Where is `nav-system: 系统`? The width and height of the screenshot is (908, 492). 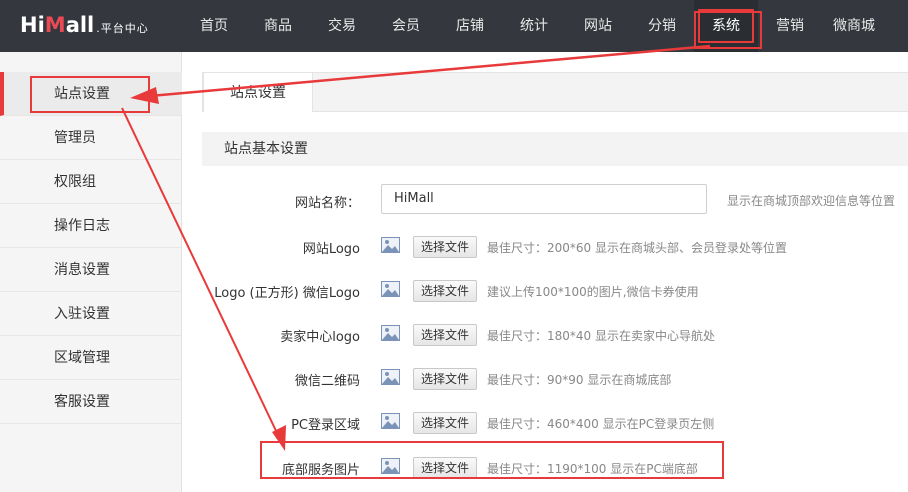
nav-system: 系统 is located at coordinates (726, 26).